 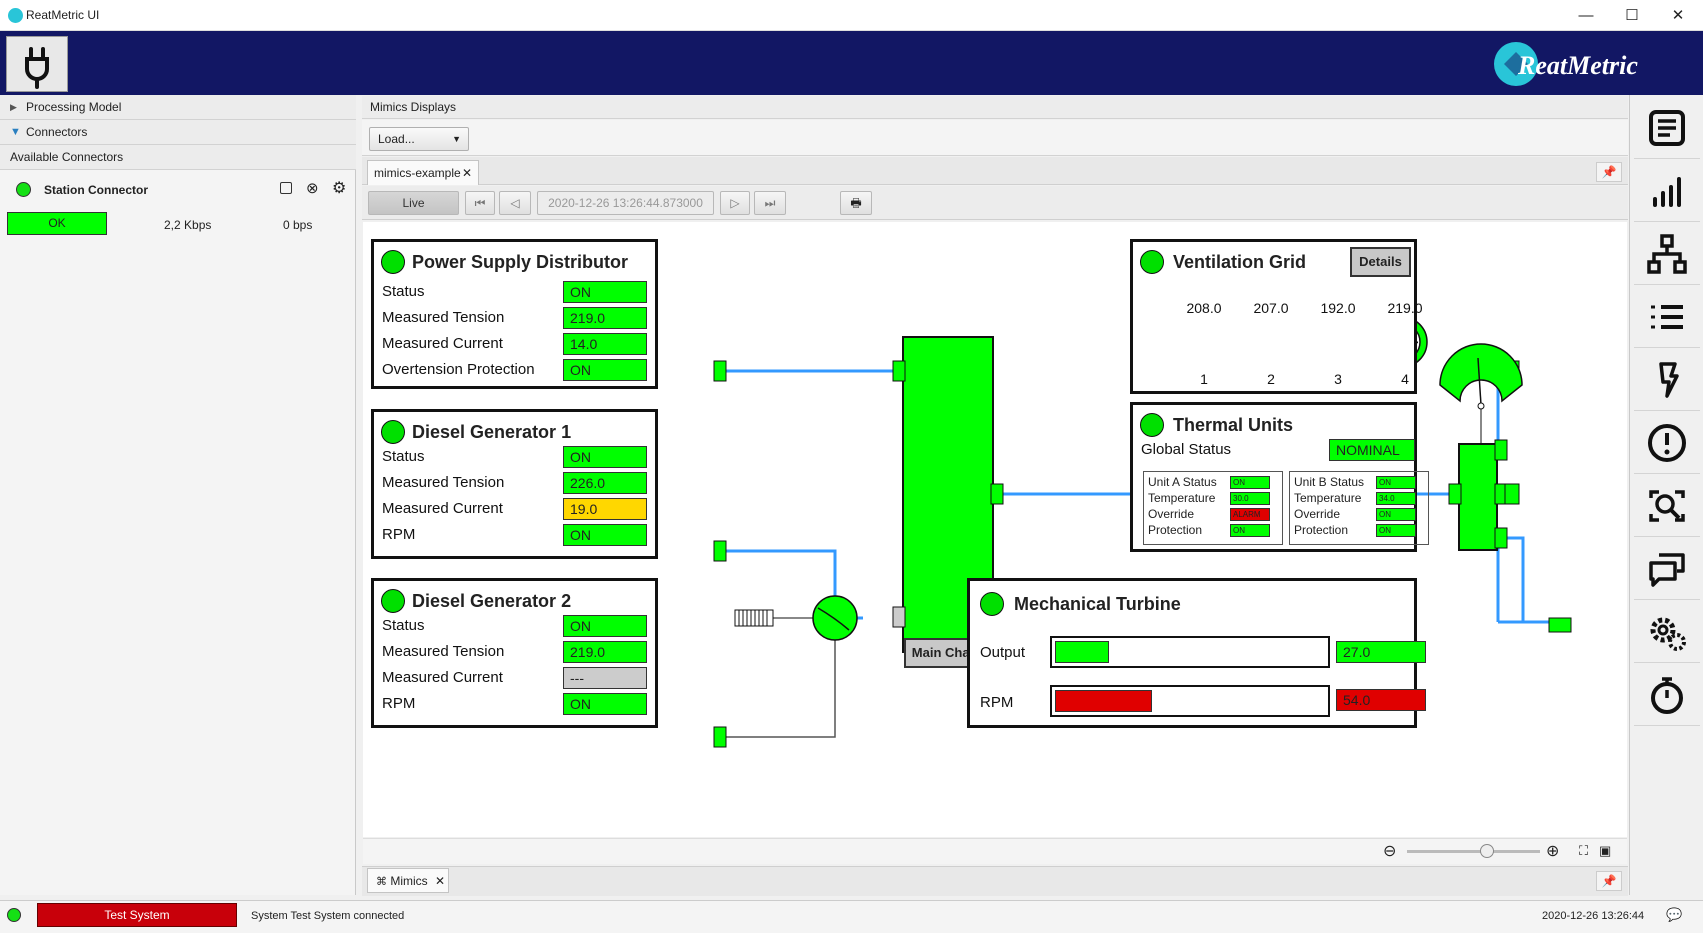 I want to click on live-toggle: Live, so click(x=413, y=203).